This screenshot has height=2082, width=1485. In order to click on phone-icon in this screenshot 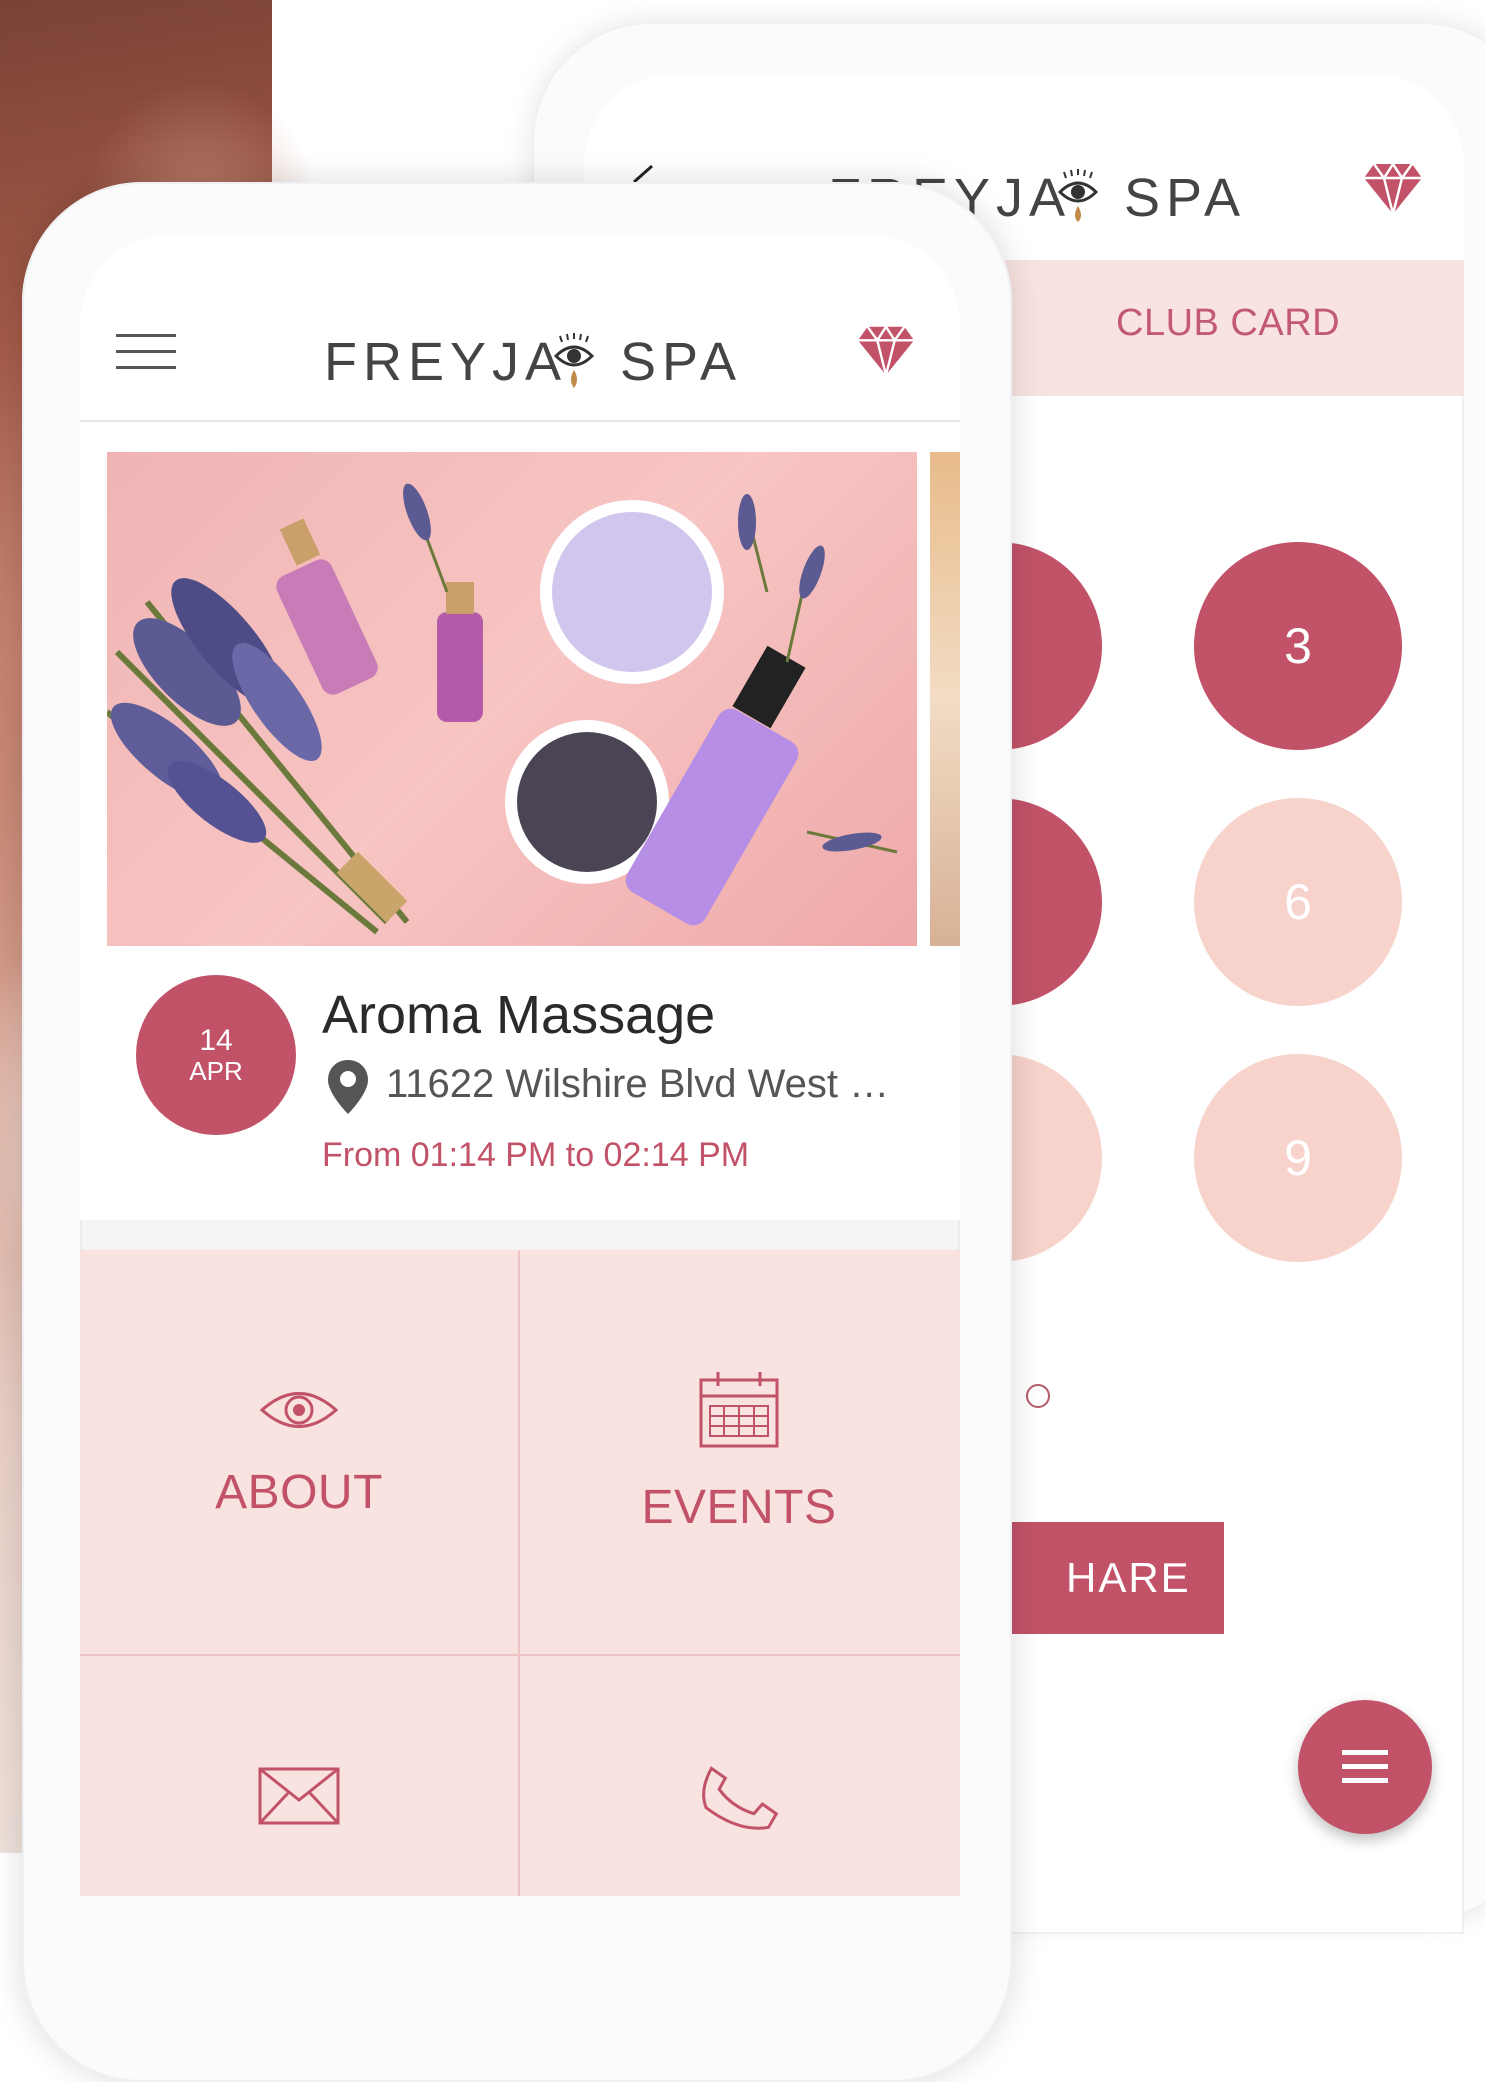, I will do `click(740, 1798)`.